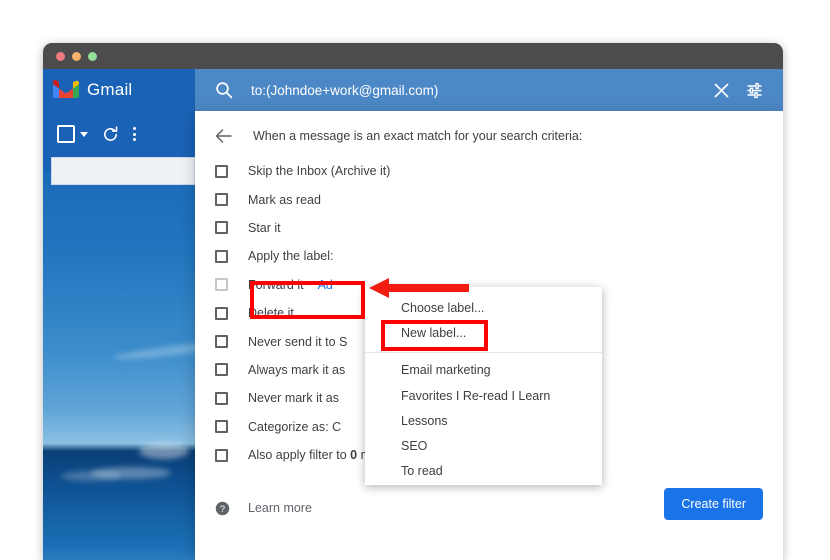  I want to click on filter-row-label: Categorize as: C, so click(295, 426).